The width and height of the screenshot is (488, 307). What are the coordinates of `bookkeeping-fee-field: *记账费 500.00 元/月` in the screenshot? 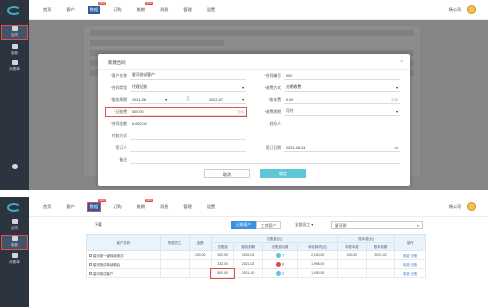 It's located at (176, 112).